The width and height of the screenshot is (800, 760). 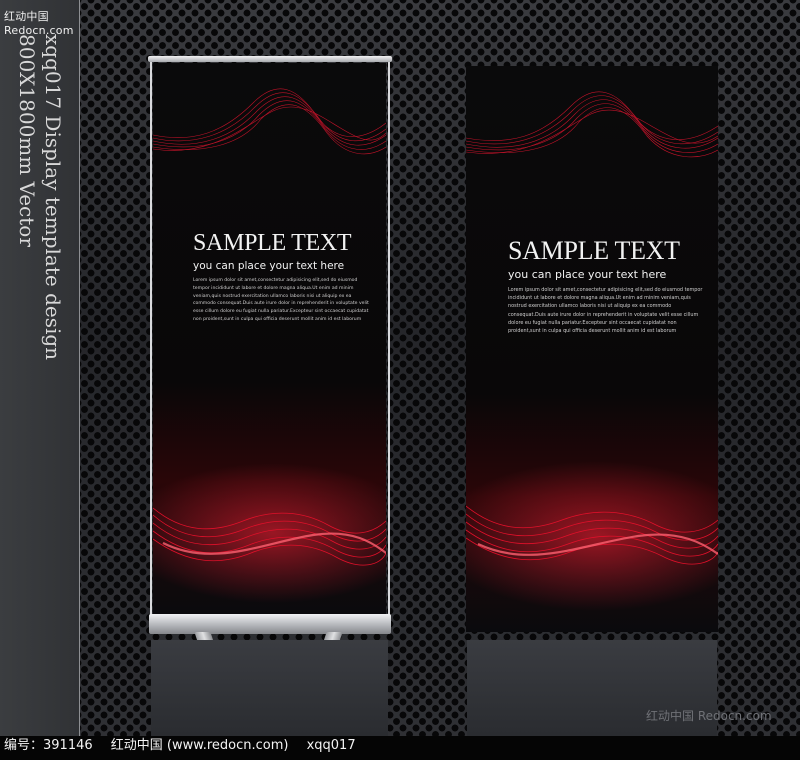 What do you see at coordinates (400, 748) in the screenshot?
I see `footer-bar: 编号：391146 红动中国 (www.redocn.com) xqq017` at bounding box center [400, 748].